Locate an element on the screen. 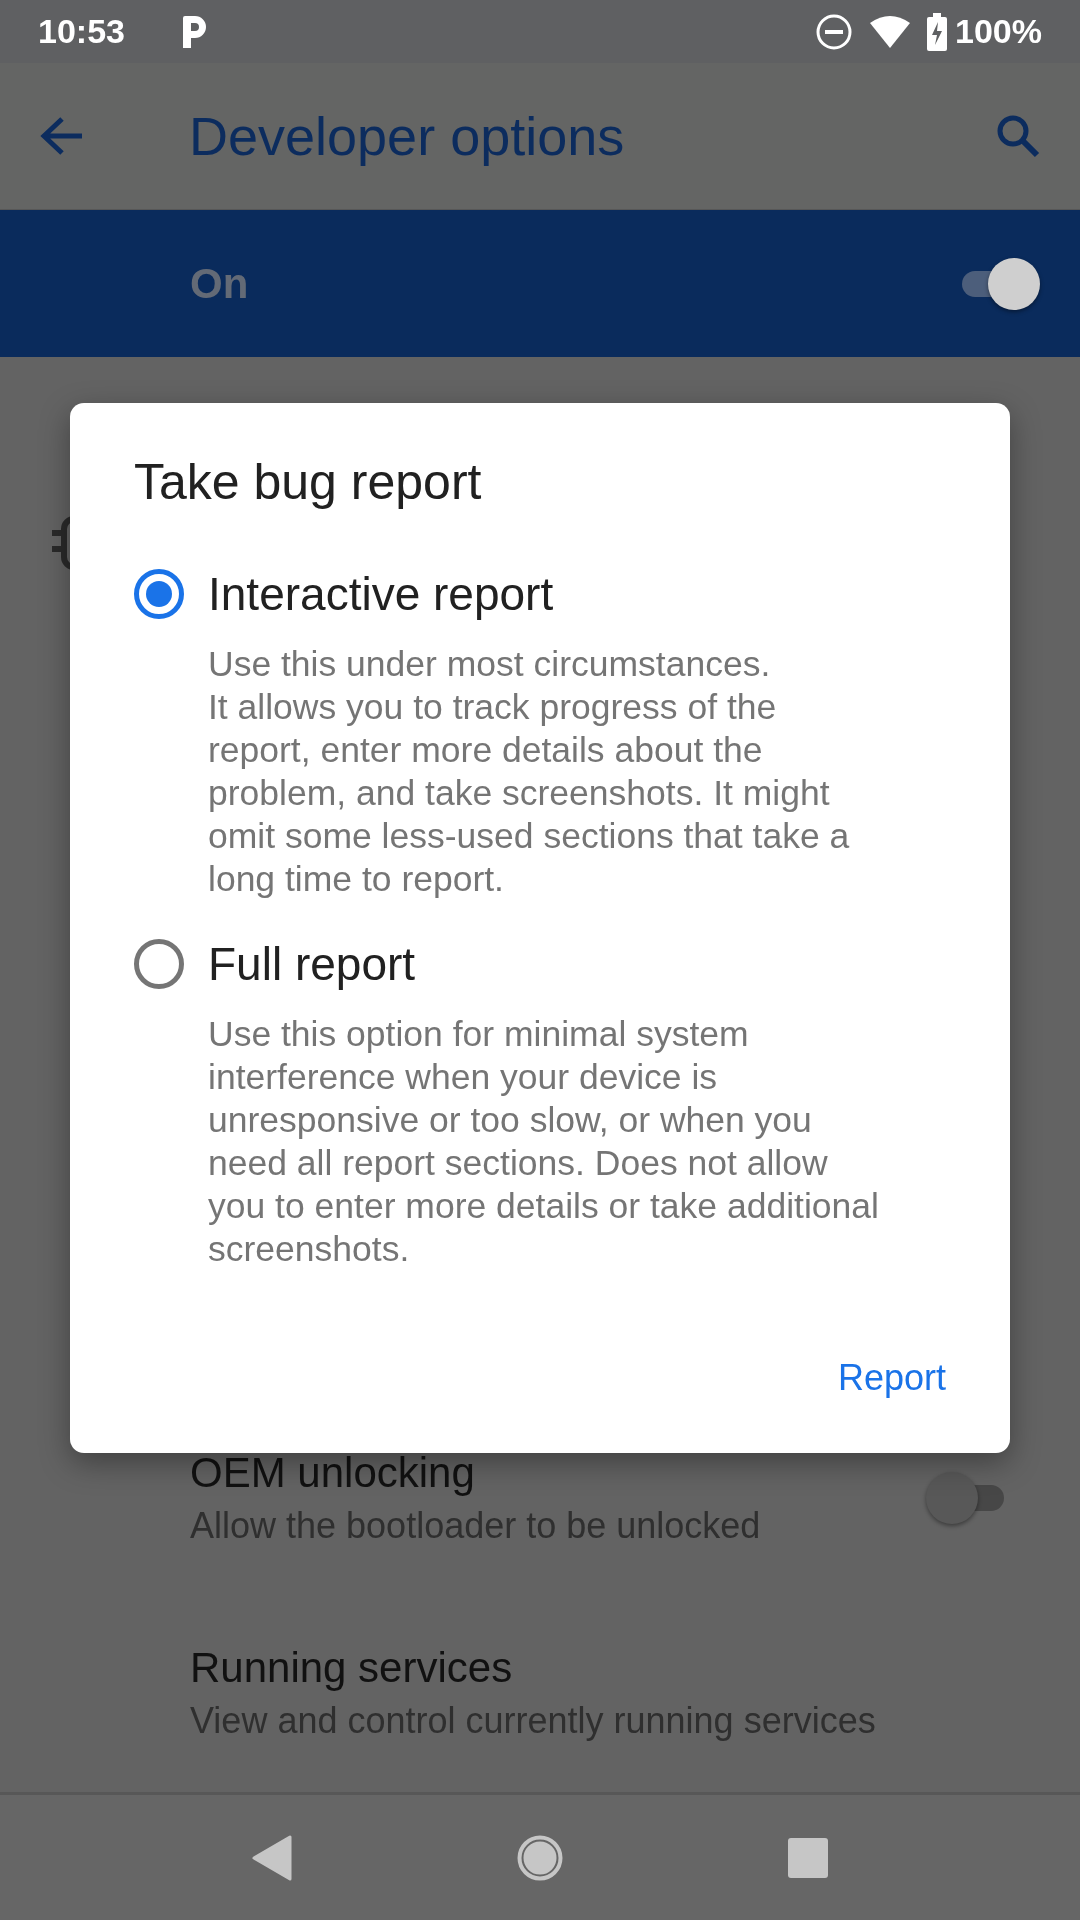  wifi-icon is located at coordinates (890, 31).